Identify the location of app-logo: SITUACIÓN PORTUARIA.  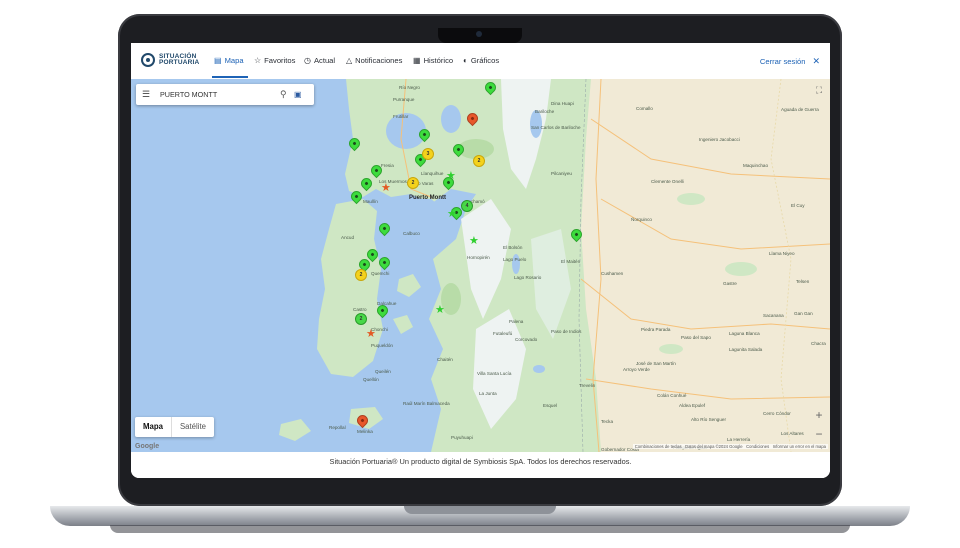
(170, 60).